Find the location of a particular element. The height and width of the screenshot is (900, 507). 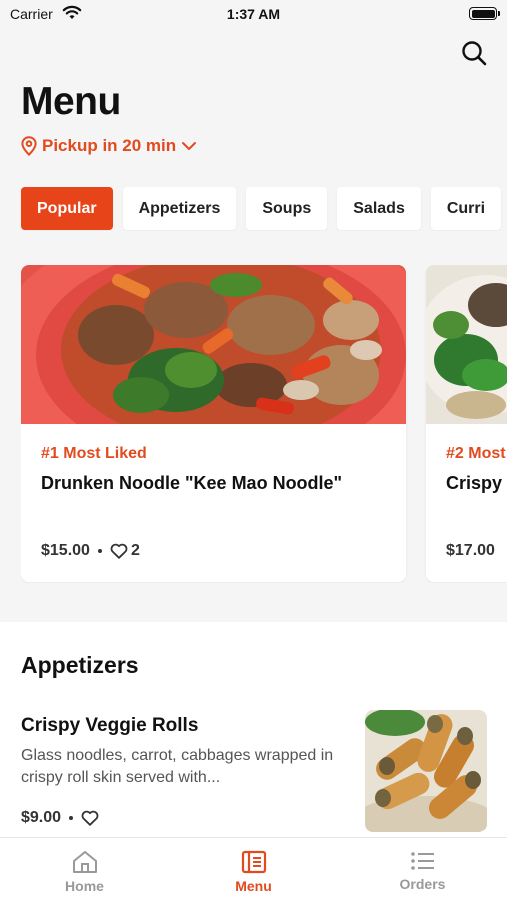

menu-book-icon is located at coordinates (253, 862).